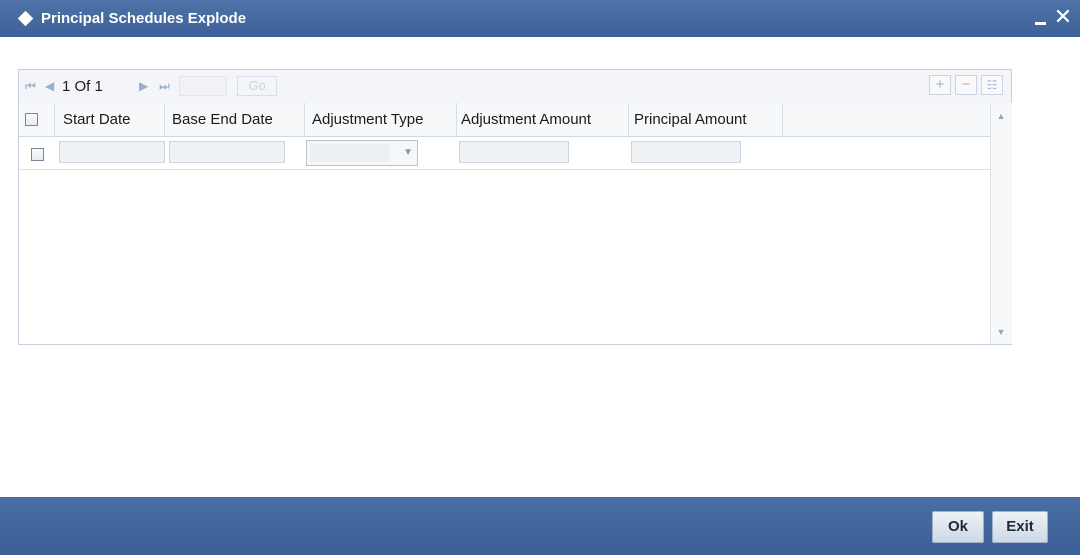 The width and height of the screenshot is (1080, 555). Describe the element at coordinates (1001, 223) in the screenshot. I see `vertical-scrollbar: ▲ ▼` at that location.